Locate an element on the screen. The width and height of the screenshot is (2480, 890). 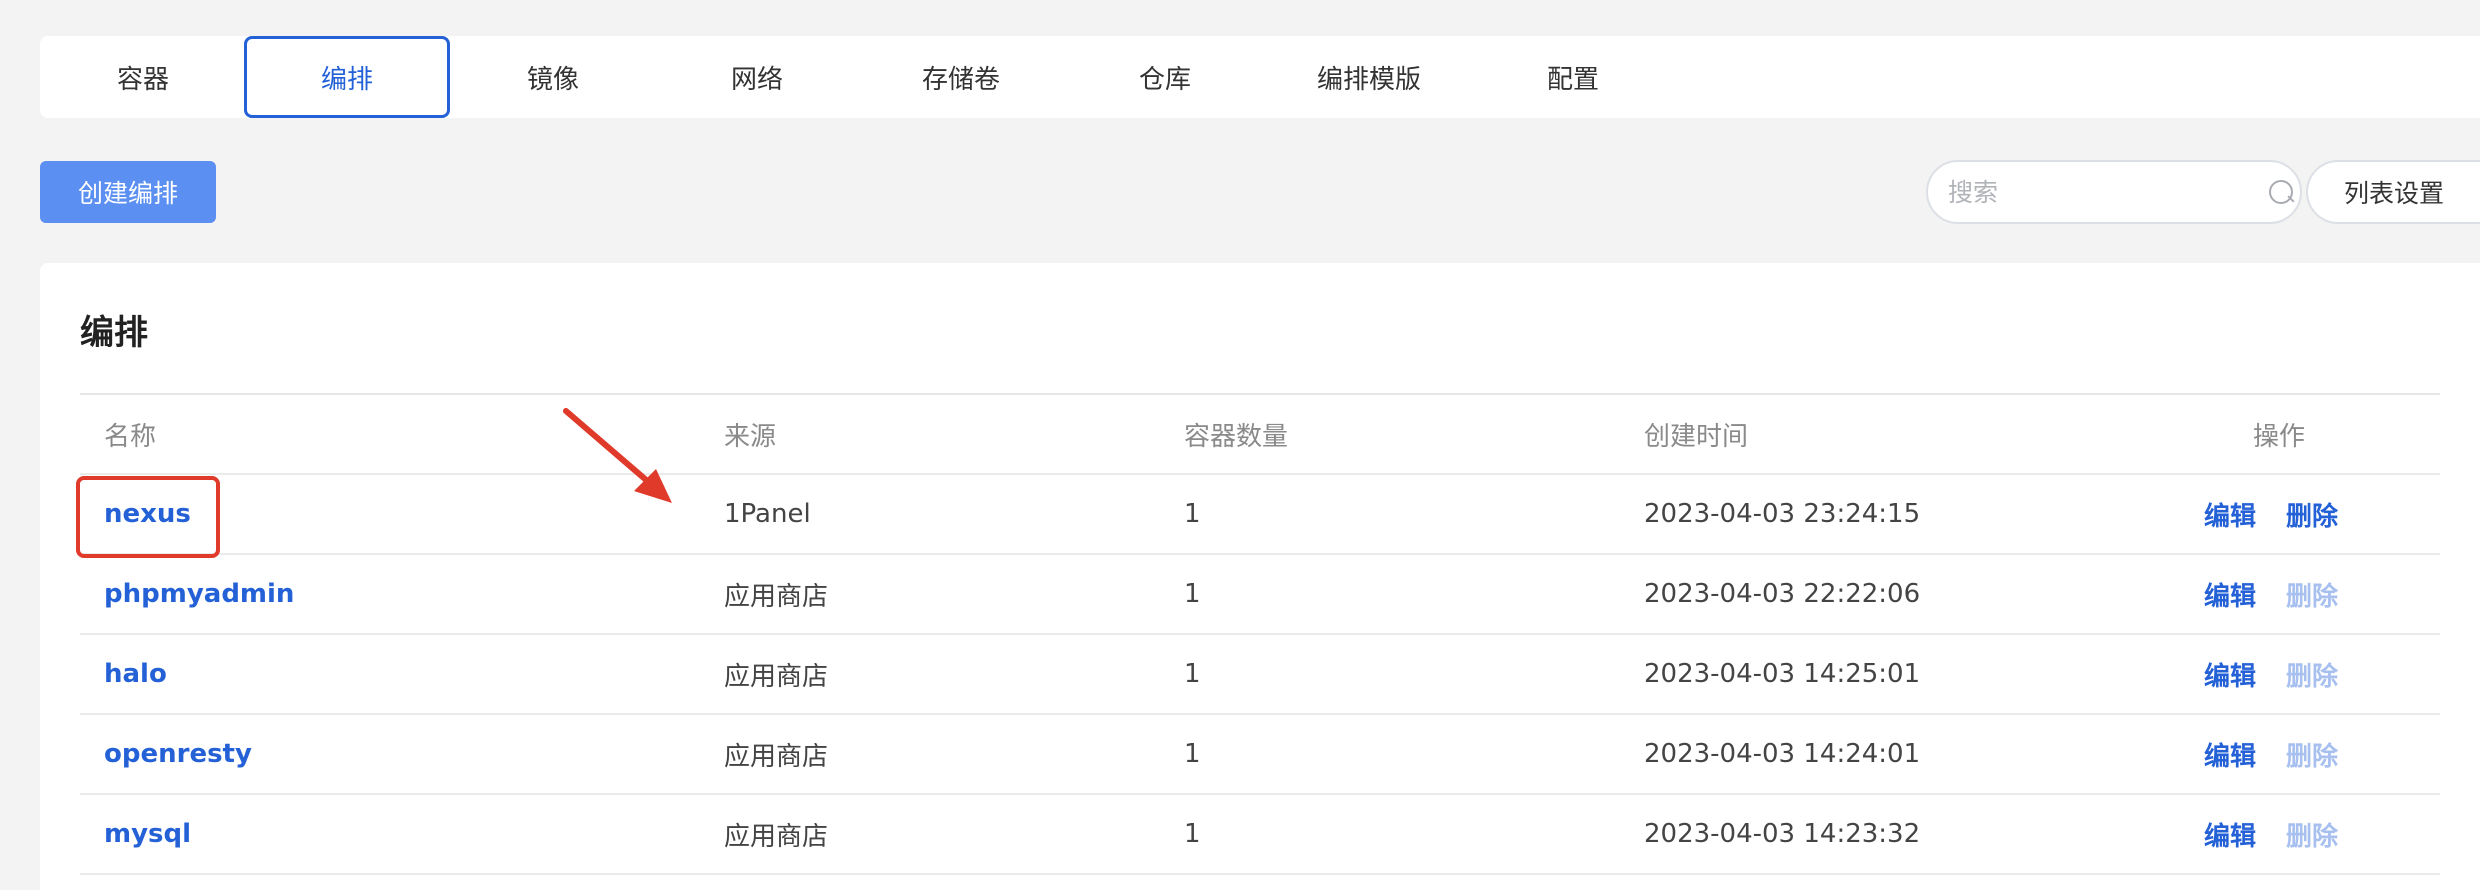
compose-name-link: mysql is located at coordinates (147, 834).